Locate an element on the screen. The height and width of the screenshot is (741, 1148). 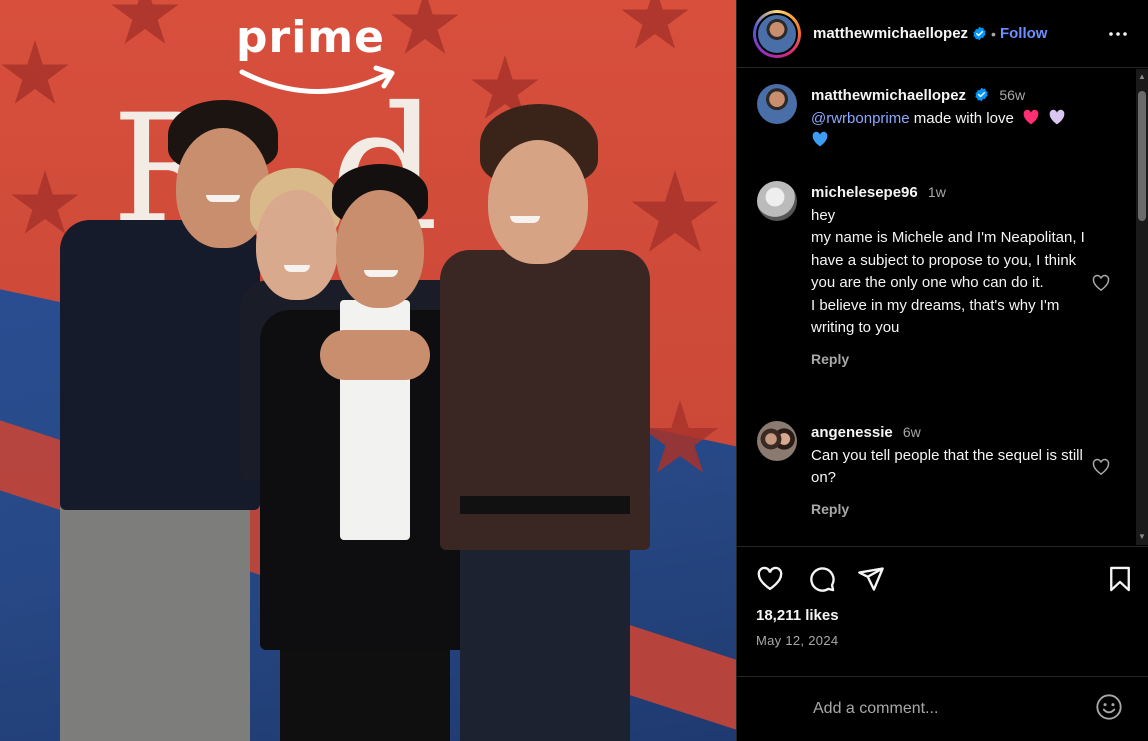
post-header: matthewmichaellopez • Follow is located at coordinates (942, 34).